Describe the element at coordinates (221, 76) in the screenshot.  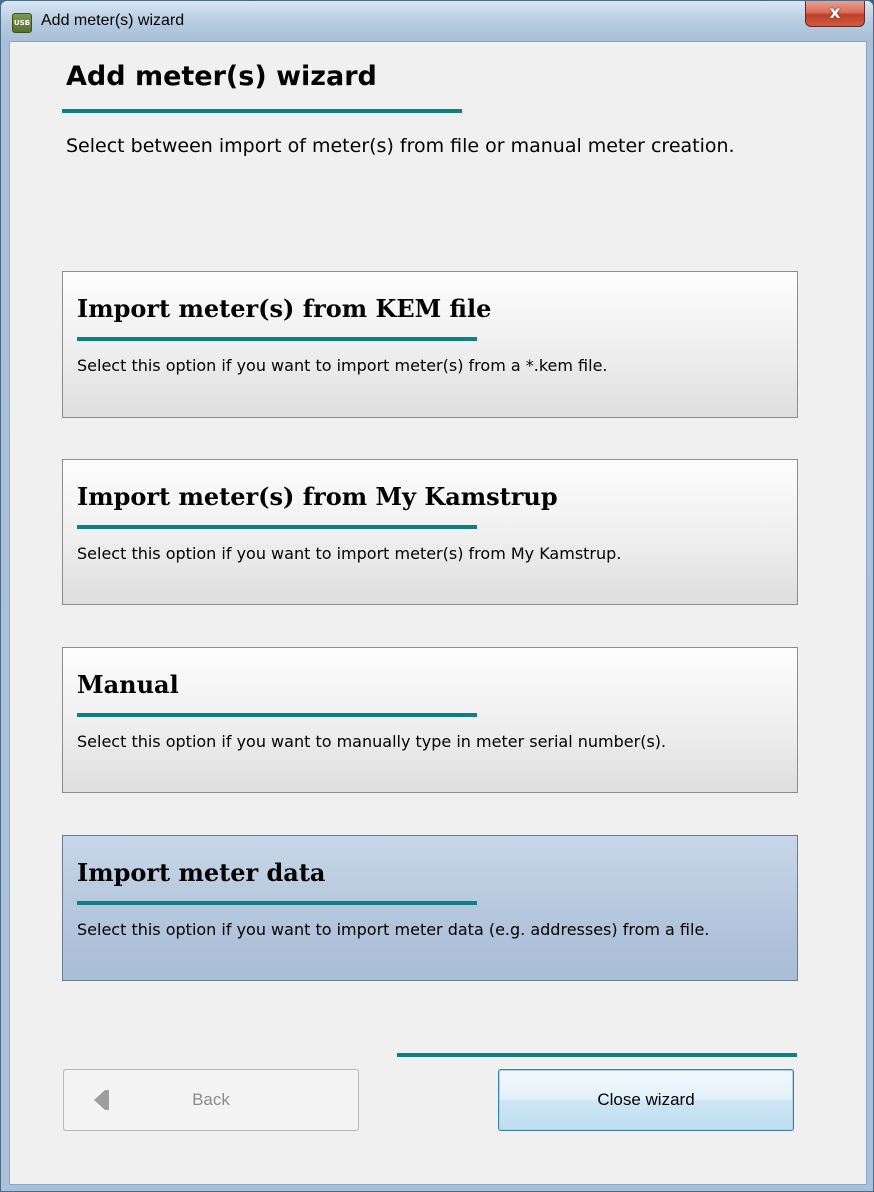
I see `page-title: Add meter(s) wizard` at that location.